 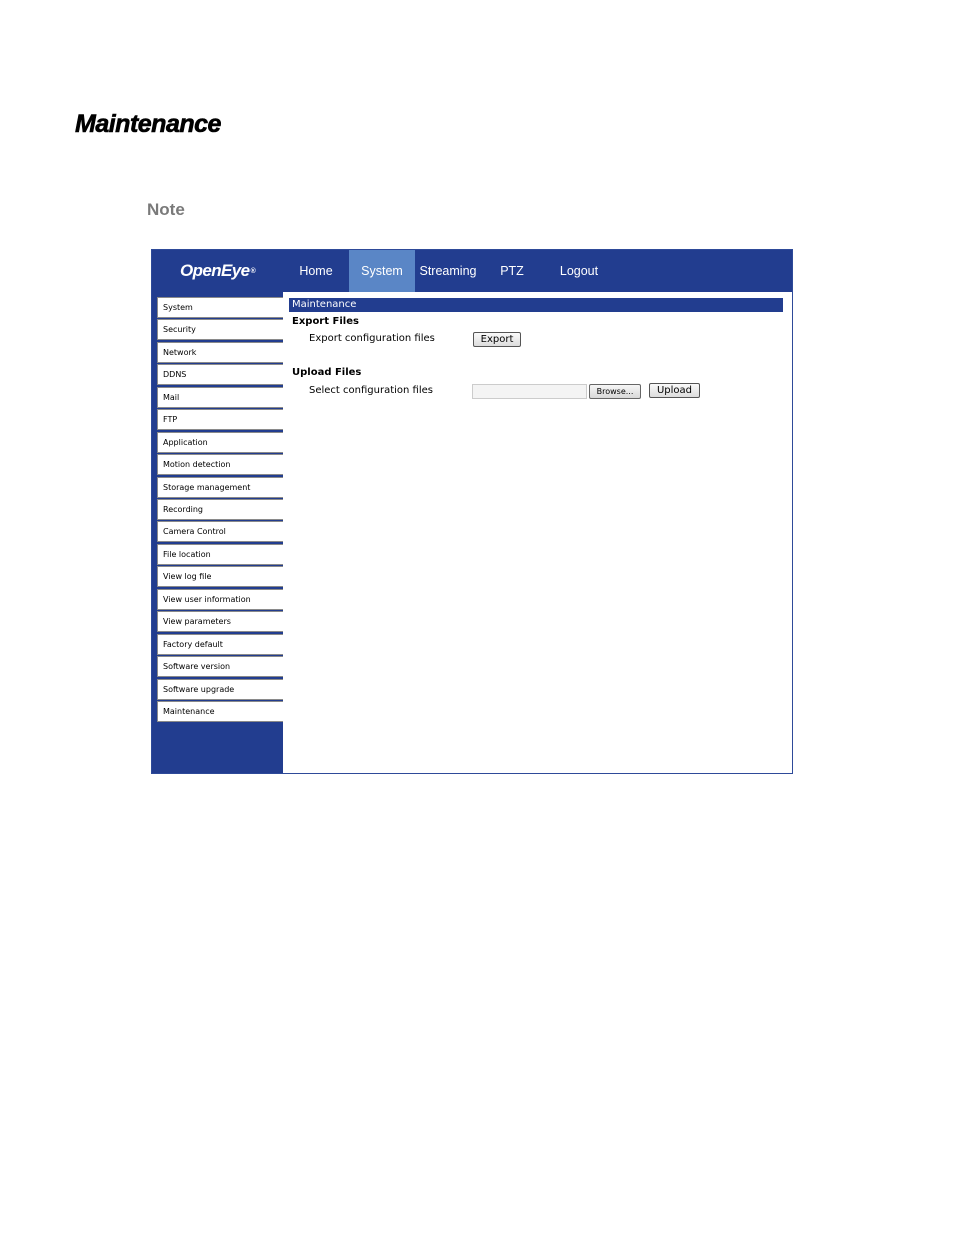 What do you see at coordinates (220, 554) in the screenshot?
I see `sidebar-item-file-location: File location` at bounding box center [220, 554].